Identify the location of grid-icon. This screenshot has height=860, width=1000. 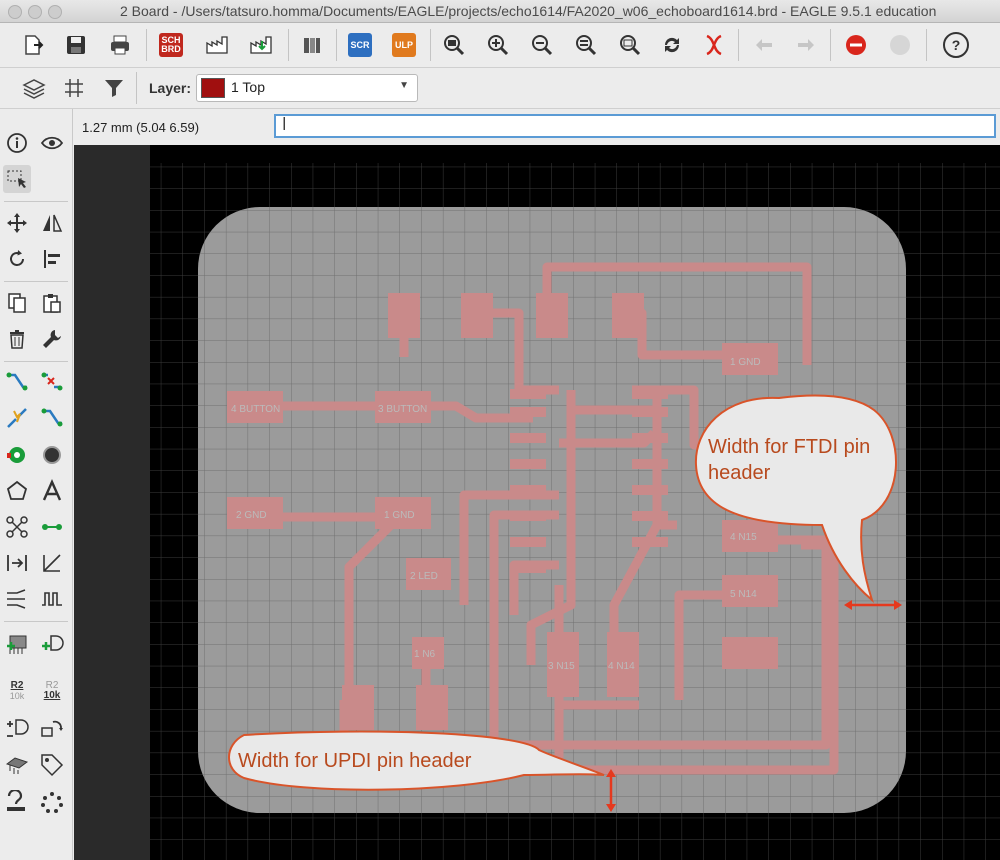
(74, 88).